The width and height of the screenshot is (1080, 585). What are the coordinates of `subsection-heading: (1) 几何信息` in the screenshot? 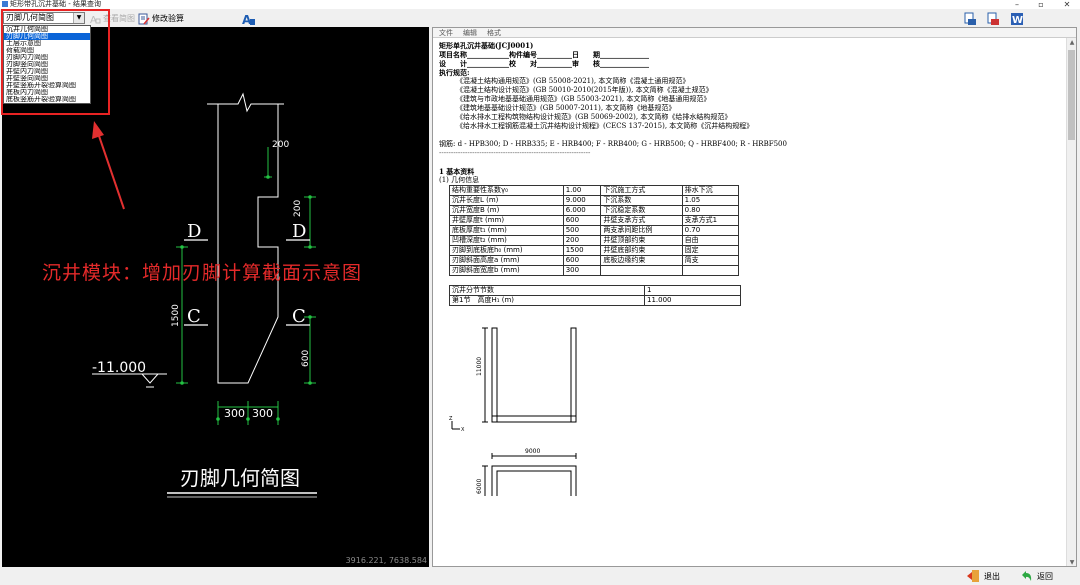 It's located at (459, 180).